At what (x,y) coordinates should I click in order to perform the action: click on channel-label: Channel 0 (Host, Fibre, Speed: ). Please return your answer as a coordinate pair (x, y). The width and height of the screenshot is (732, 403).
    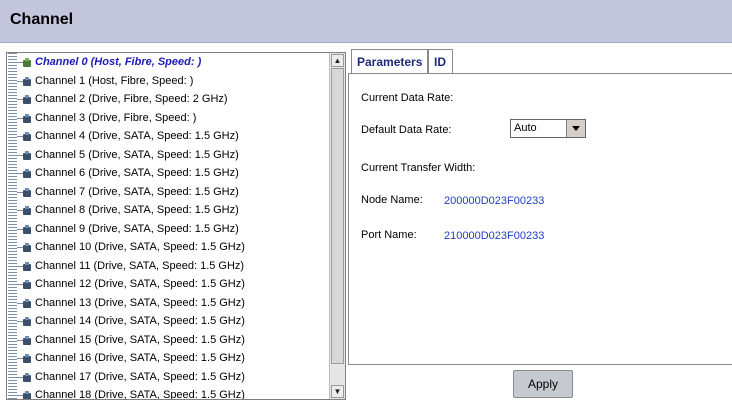
    Looking at the image, I should click on (118, 62).